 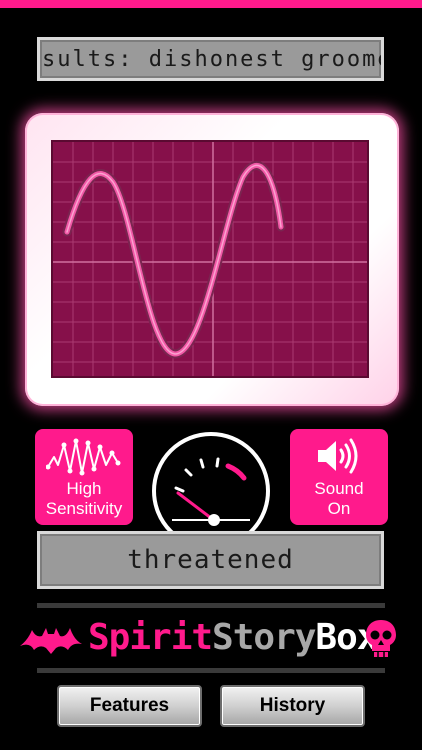 What do you see at coordinates (211, 605) in the screenshot?
I see `divider-top` at bounding box center [211, 605].